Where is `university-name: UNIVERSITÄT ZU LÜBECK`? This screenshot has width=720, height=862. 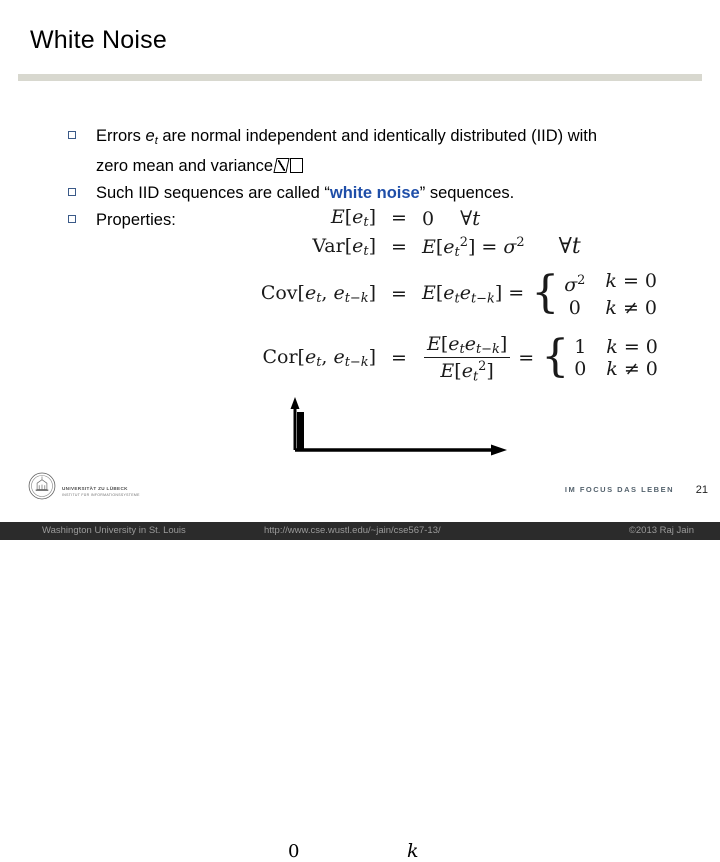 university-name: UNIVERSITÄT ZU LÜBECK is located at coordinates (95, 488).